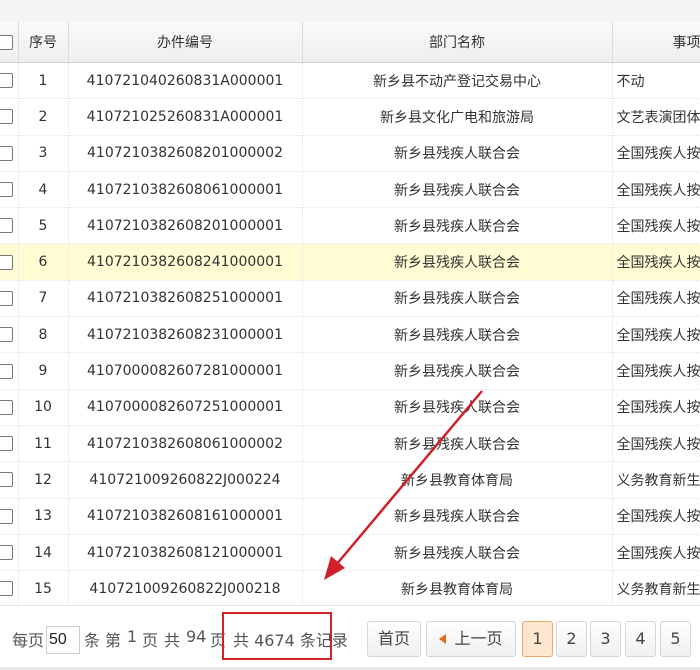  Describe the element at coordinates (185, 226) in the screenshot. I see `row-case-number: 4107210382608201000001` at that location.